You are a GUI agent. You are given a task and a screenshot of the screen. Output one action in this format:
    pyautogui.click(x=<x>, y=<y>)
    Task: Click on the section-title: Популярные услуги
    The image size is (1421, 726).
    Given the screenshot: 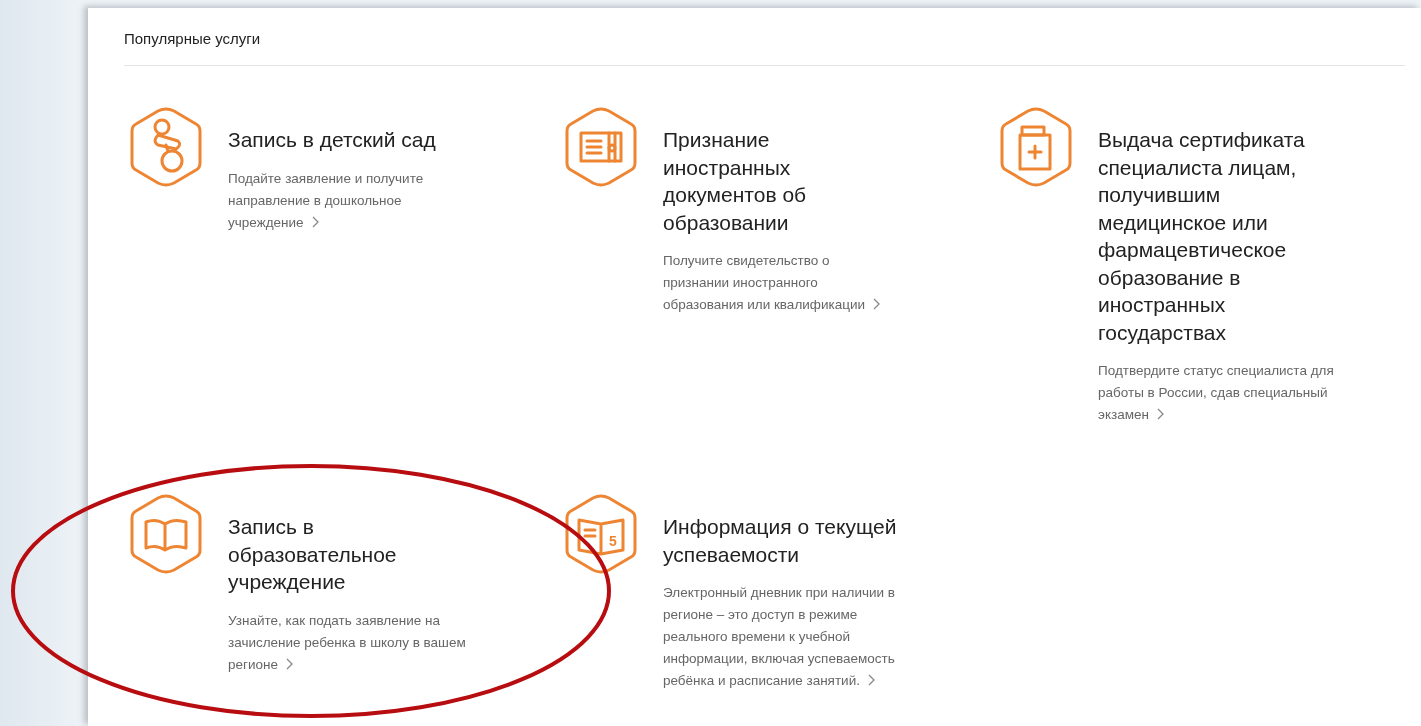 What is the action you would take?
    pyautogui.click(x=193, y=39)
    